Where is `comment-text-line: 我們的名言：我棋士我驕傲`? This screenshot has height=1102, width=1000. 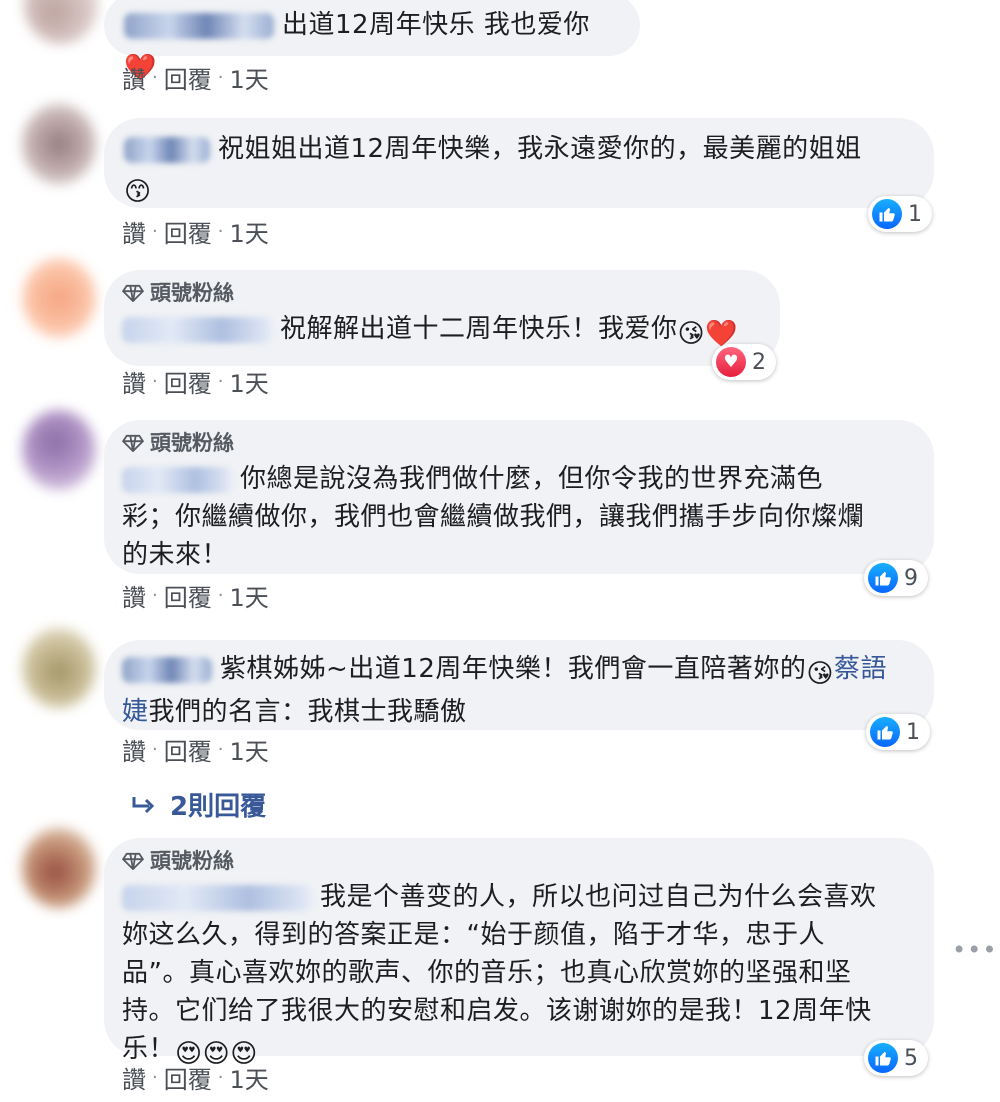
comment-text-line: 我們的名言：我棋士我驕傲 is located at coordinates (307, 712).